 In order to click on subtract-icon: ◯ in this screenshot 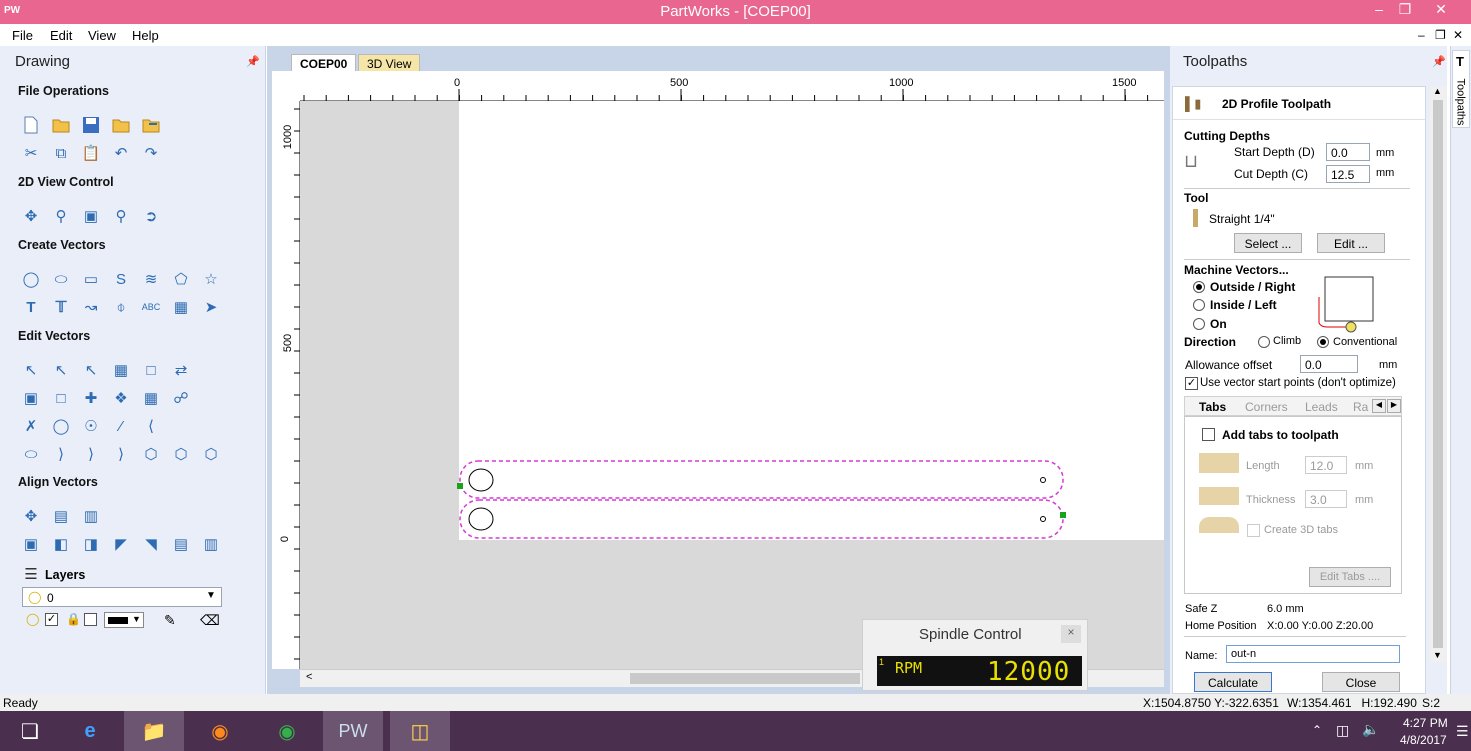, I will do `click(61, 426)`.